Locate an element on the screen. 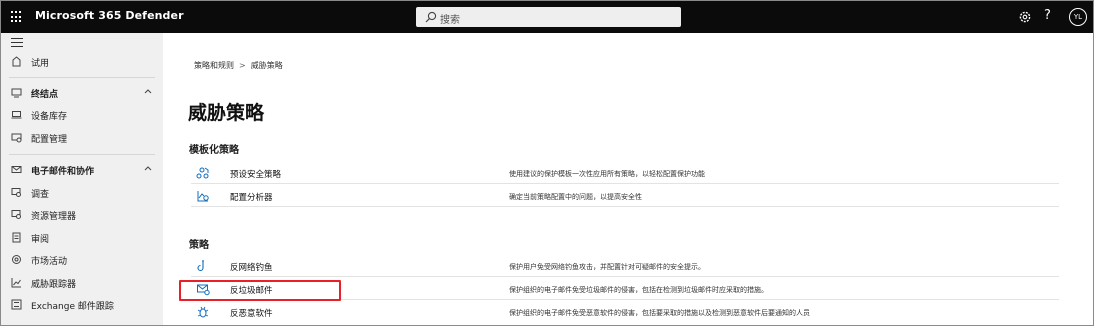  policy-row-config-analyzer: 配置分析器 确定当前策略配置中的问题，以提高安全性 is located at coordinates (625, 196).